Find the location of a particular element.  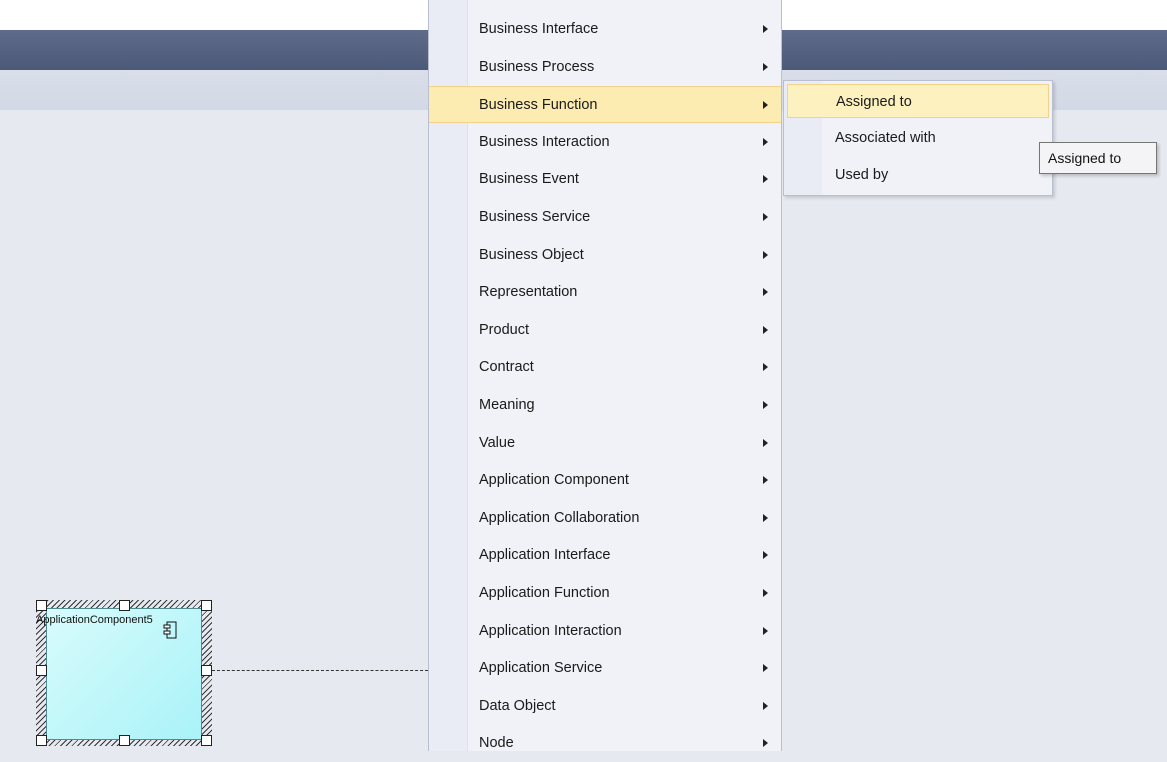

submenu-item-used-by: Used by is located at coordinates (918, 175).